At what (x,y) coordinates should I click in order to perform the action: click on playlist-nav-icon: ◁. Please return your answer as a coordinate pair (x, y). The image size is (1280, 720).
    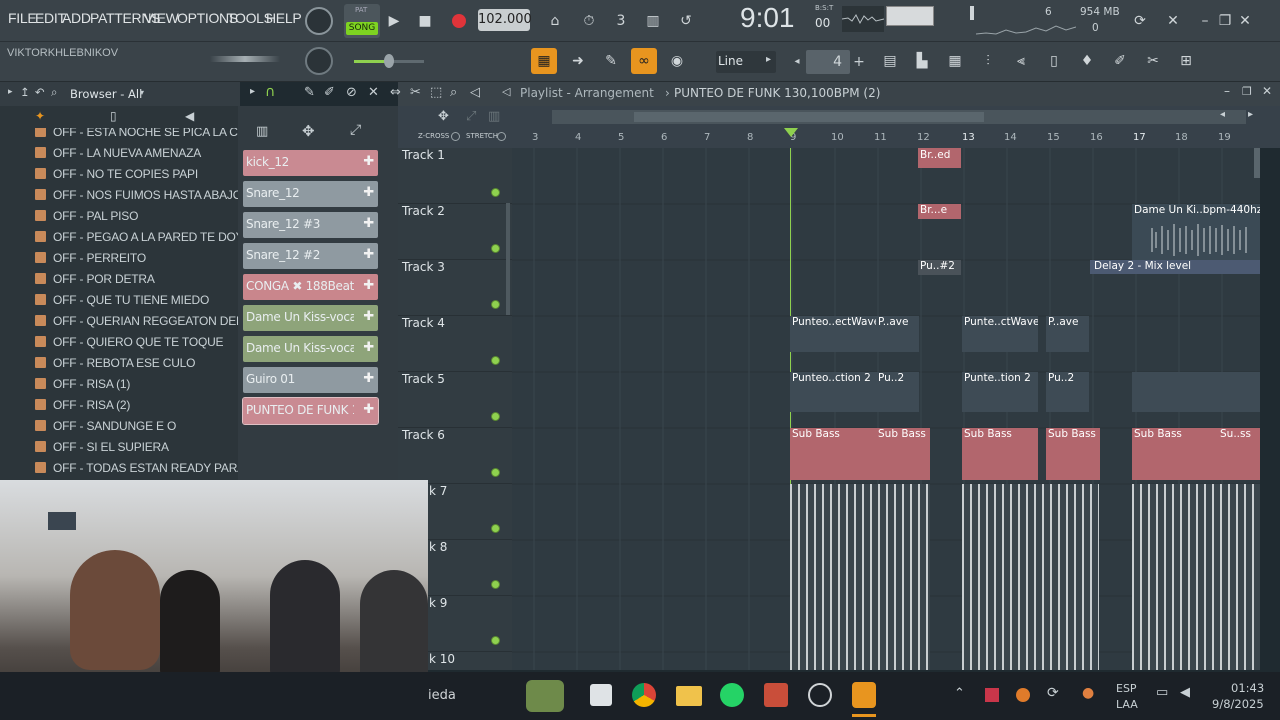
    Looking at the image, I should click on (506, 91).